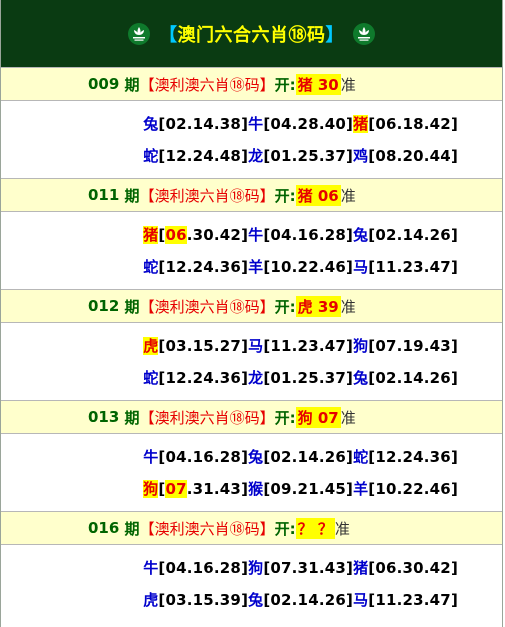  Describe the element at coordinates (334, 35) in the screenshot. I see `title-bracket-right: 】` at that location.